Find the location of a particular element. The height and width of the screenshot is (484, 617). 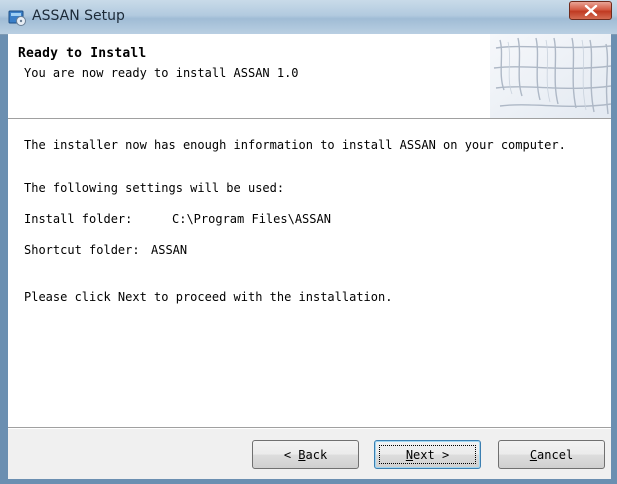

next-button: Next > is located at coordinates (427, 454).